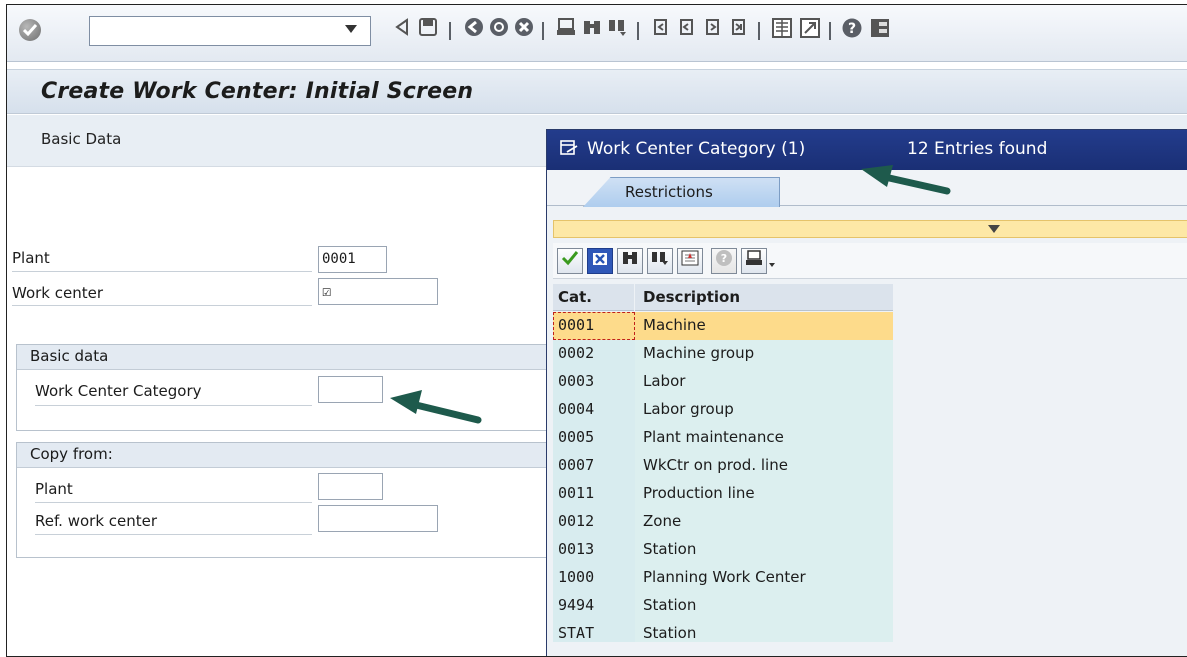  Describe the element at coordinates (669, 192) in the screenshot. I see `tab-restrictions-label: Restrictions` at that location.